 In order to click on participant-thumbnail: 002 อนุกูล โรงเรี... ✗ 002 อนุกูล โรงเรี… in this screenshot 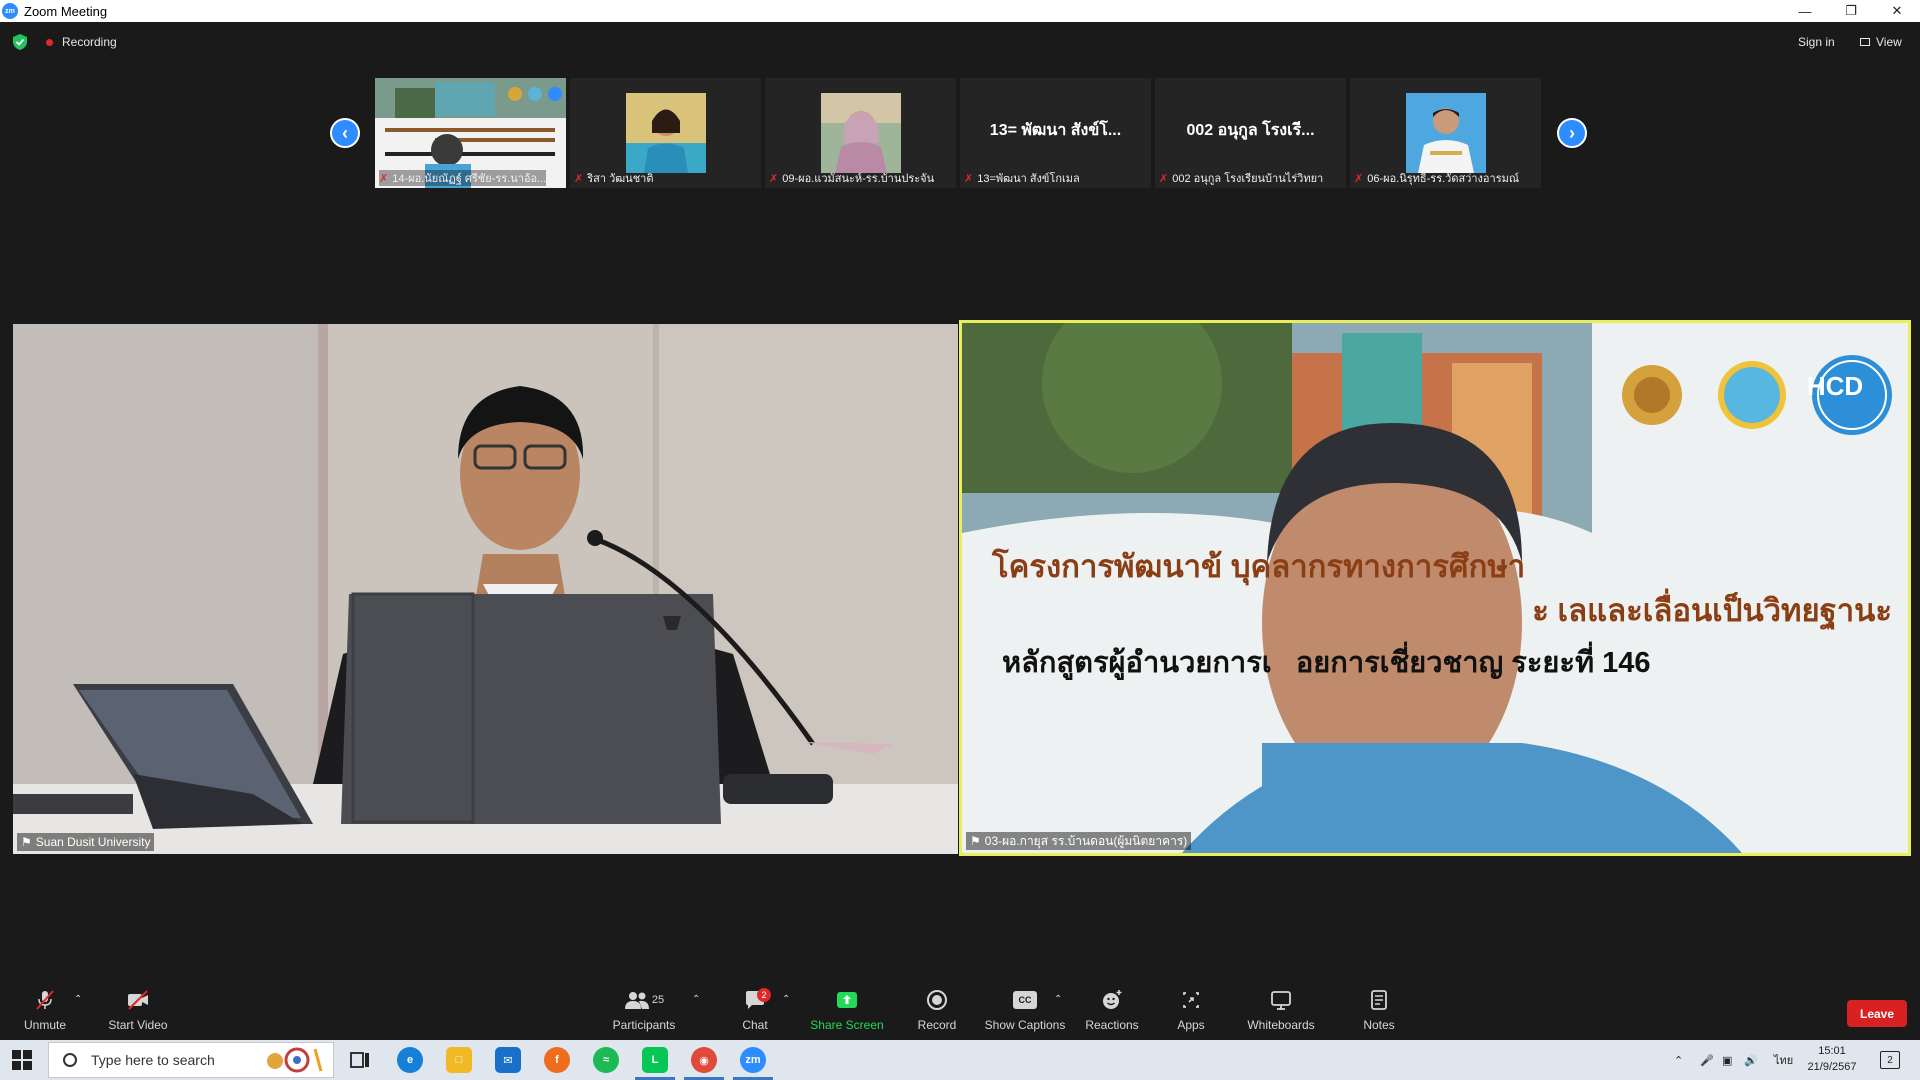, I will do `click(1250, 133)`.